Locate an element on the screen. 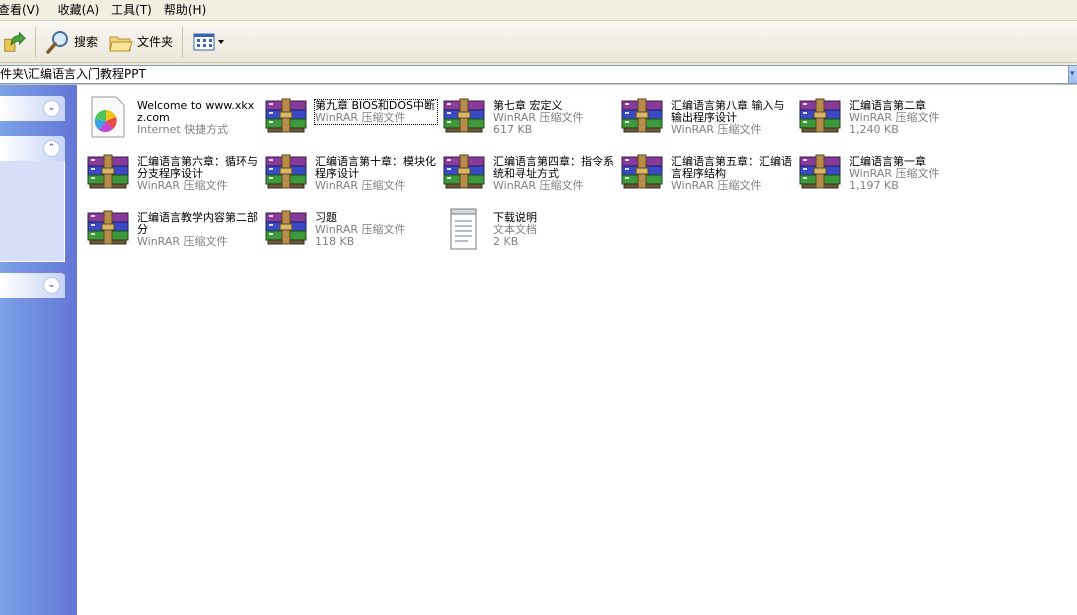 Image resolution: width=1077 pixels, height=615 pixels. menu-tools: 工具(T) is located at coordinates (133, 10).